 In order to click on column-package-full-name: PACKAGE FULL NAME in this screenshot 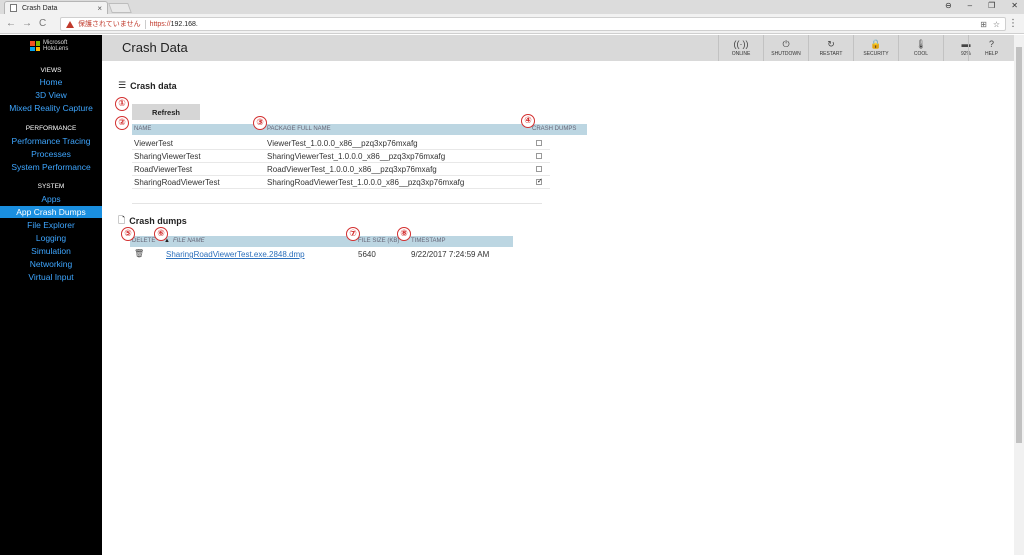, I will do `click(299, 129)`.